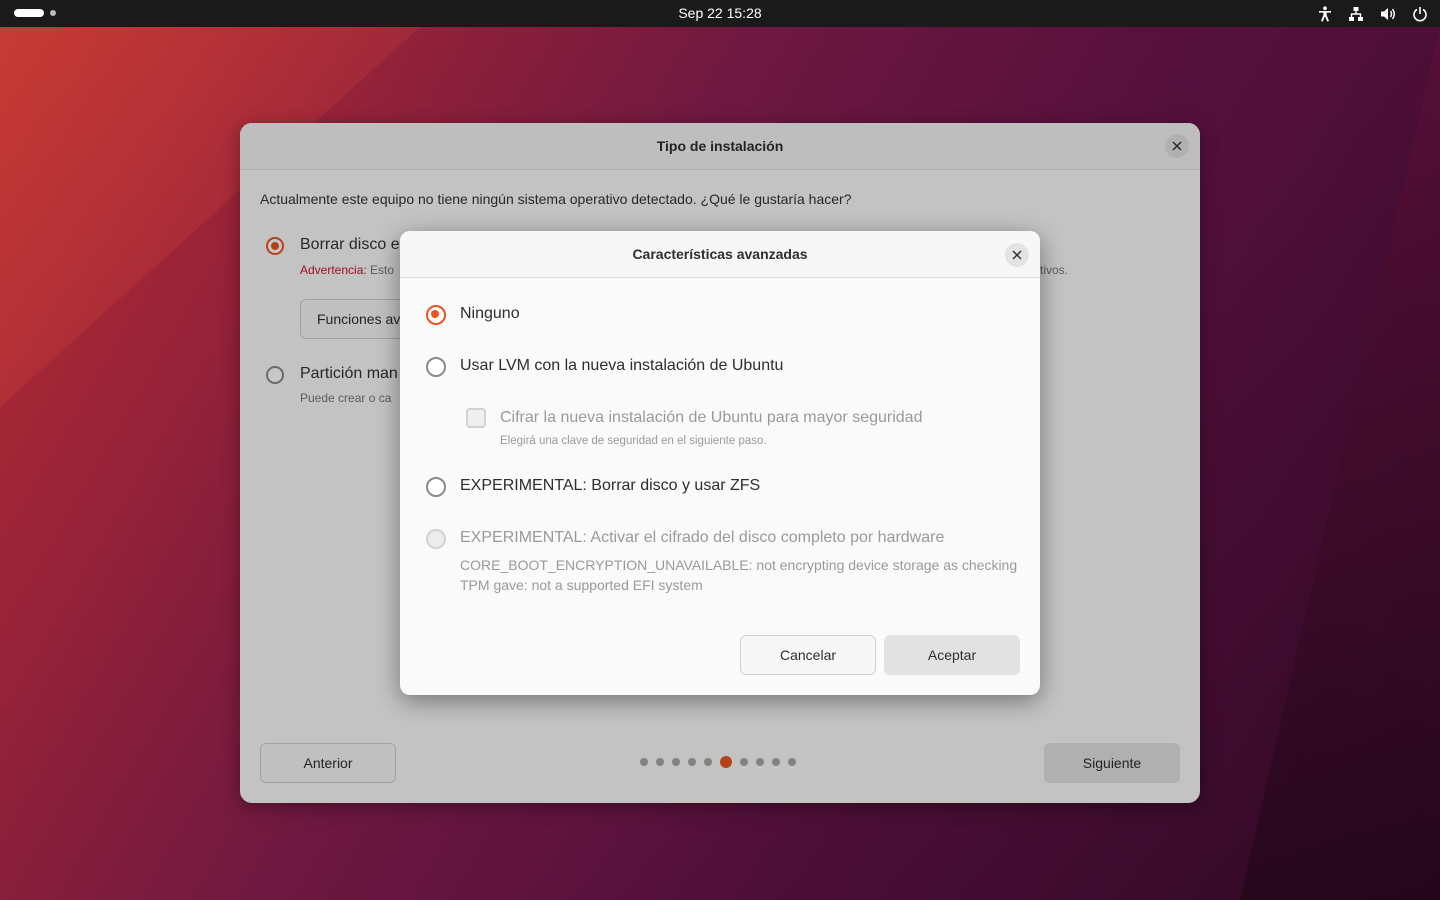  Describe the element at coordinates (1356, 14) in the screenshot. I see `network-icon` at that location.